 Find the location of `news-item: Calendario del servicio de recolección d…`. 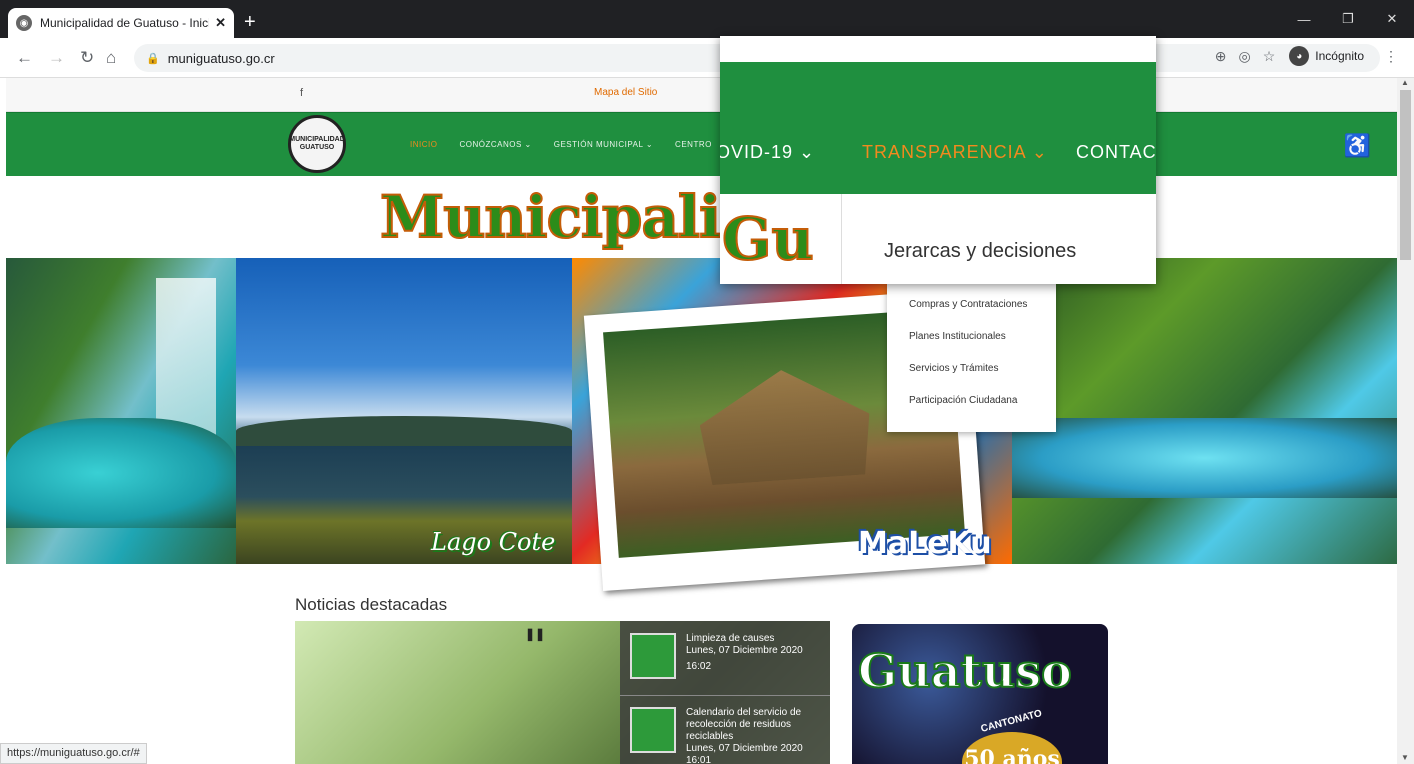

news-item: Calendario del servicio de recolección d… is located at coordinates (725, 735).